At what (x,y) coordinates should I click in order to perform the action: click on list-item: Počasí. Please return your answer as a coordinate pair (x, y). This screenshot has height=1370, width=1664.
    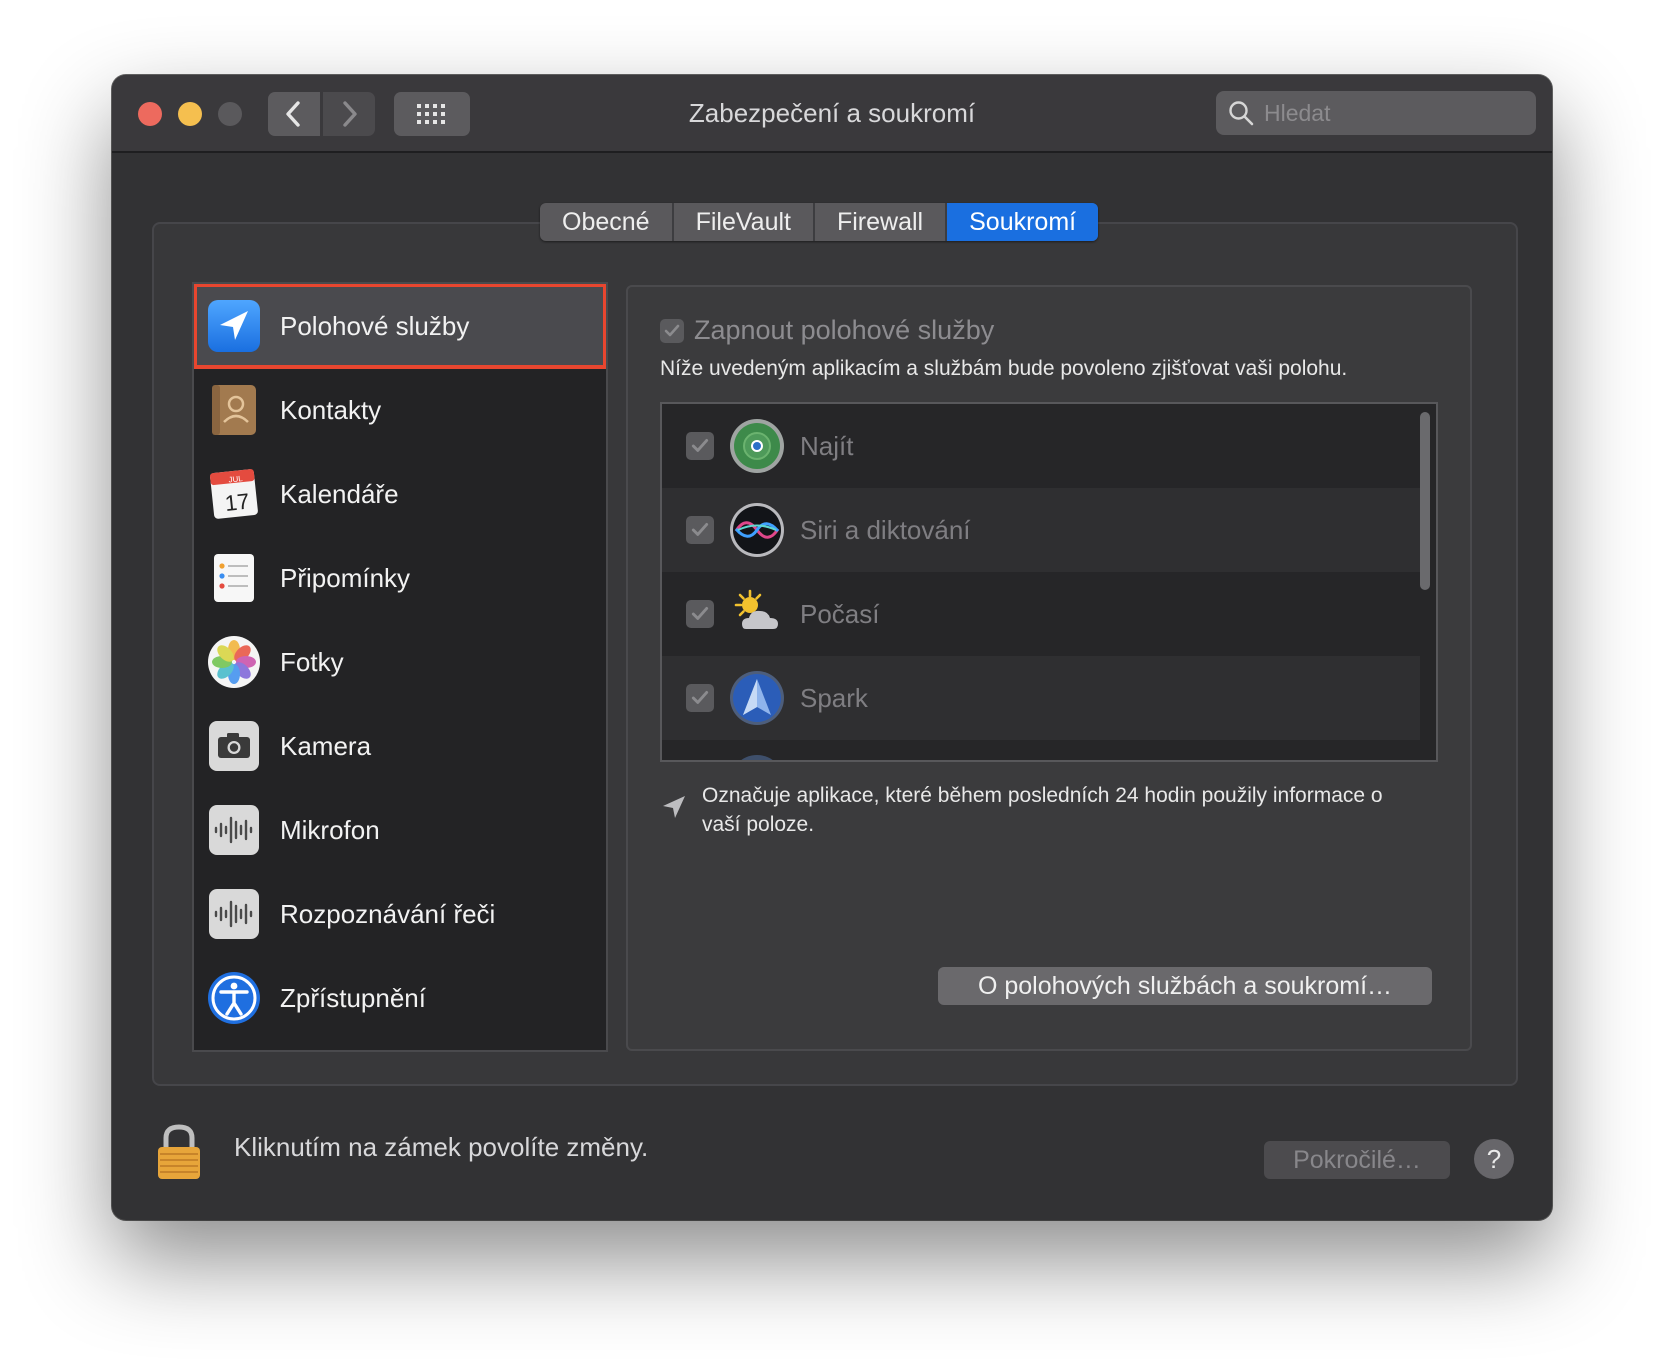
    Looking at the image, I should click on (1041, 614).